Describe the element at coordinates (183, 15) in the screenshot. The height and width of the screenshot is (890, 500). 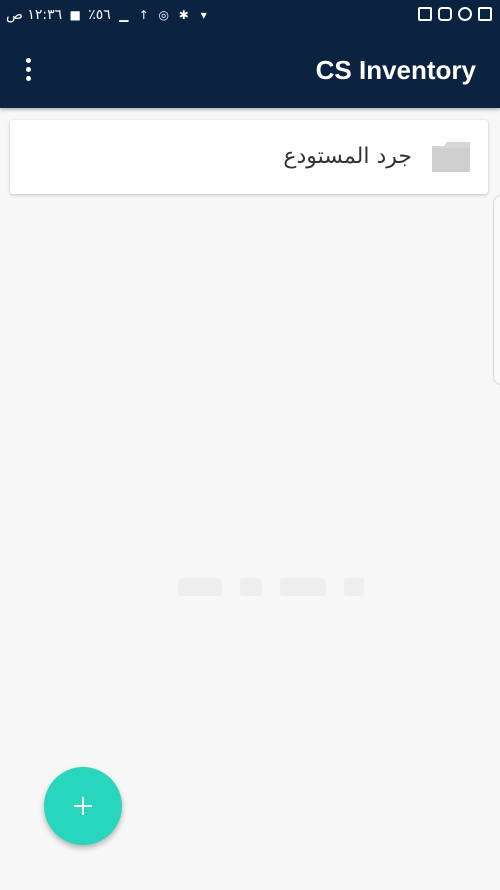
I see `bluetooth-icon: ✱` at that location.